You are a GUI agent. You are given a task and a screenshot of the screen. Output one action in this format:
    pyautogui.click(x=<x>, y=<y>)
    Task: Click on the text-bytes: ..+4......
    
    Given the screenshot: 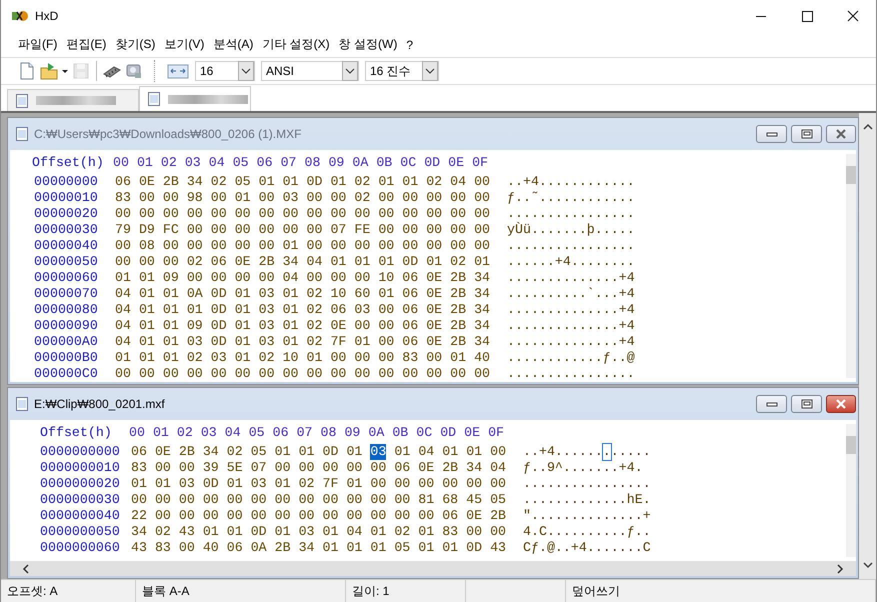 What is the action you would take?
    pyautogui.click(x=563, y=452)
    